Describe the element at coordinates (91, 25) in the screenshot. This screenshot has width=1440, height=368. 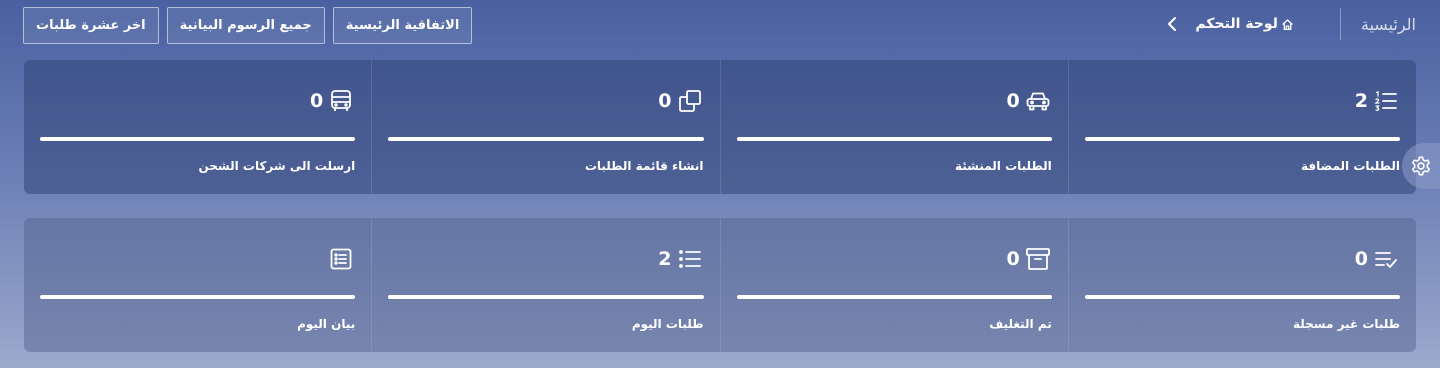
I see `last-ten-orders-button: اخر عشرة طلبات` at that location.